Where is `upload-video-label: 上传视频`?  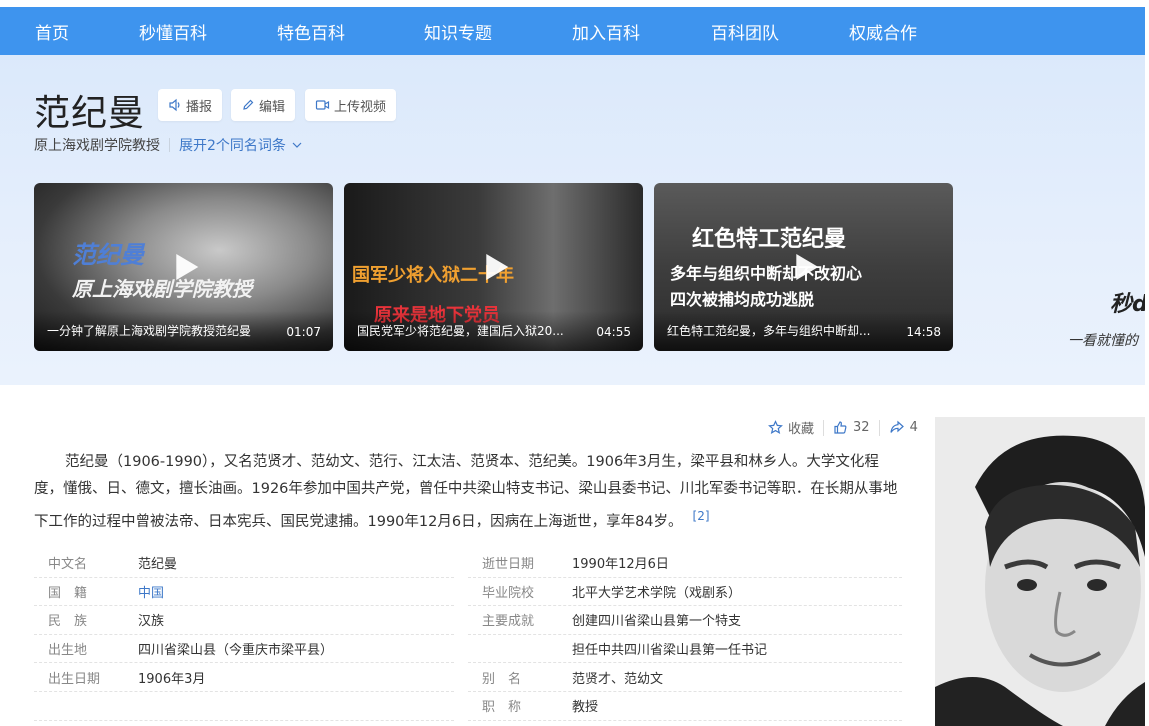
upload-video-label: 上传视频 is located at coordinates (360, 107).